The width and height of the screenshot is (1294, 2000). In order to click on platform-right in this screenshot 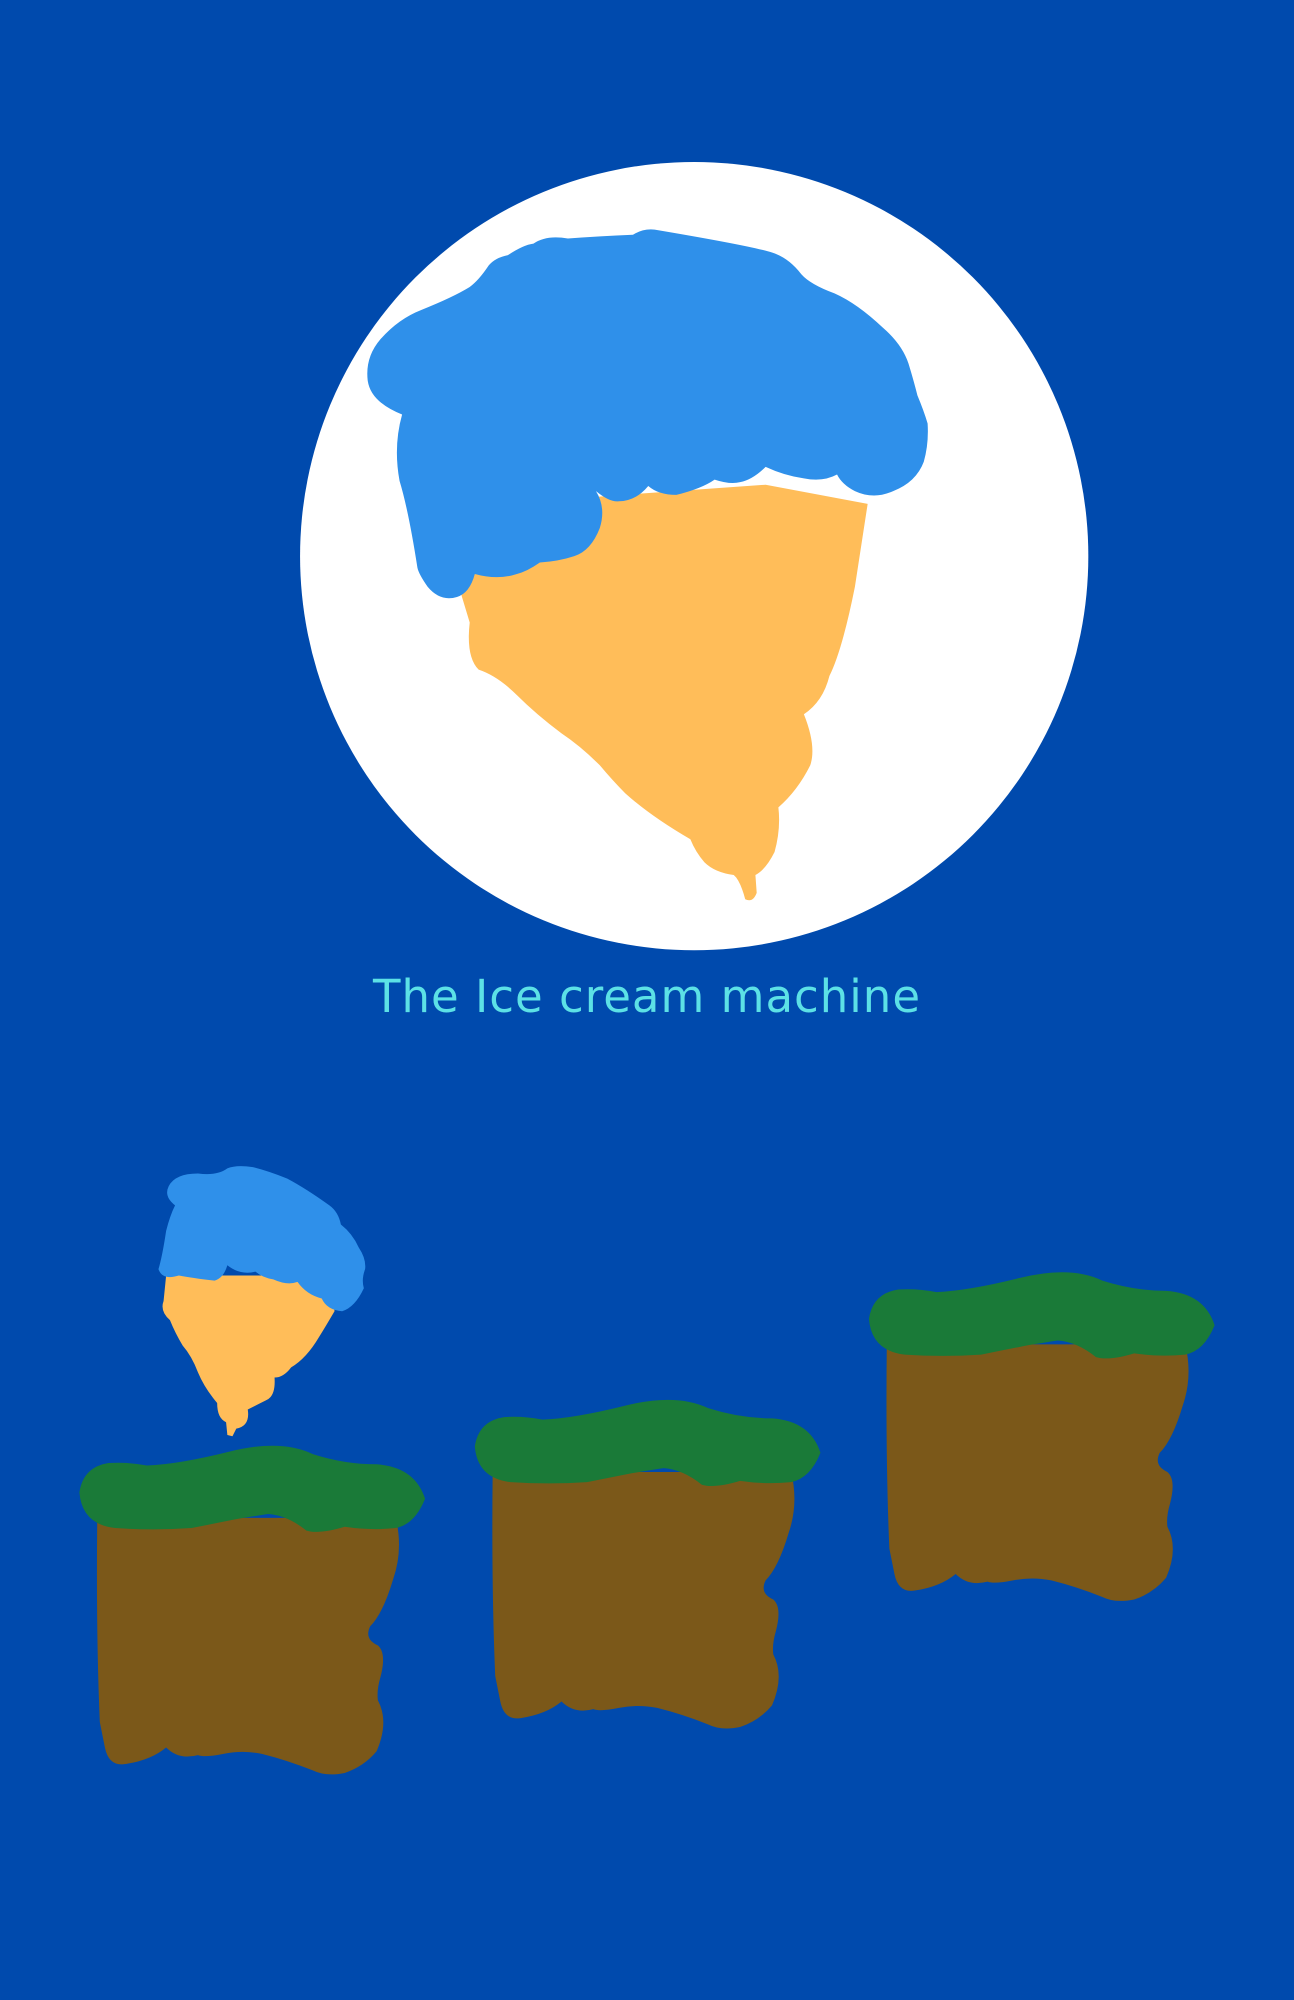, I will do `click(1041, 1436)`.